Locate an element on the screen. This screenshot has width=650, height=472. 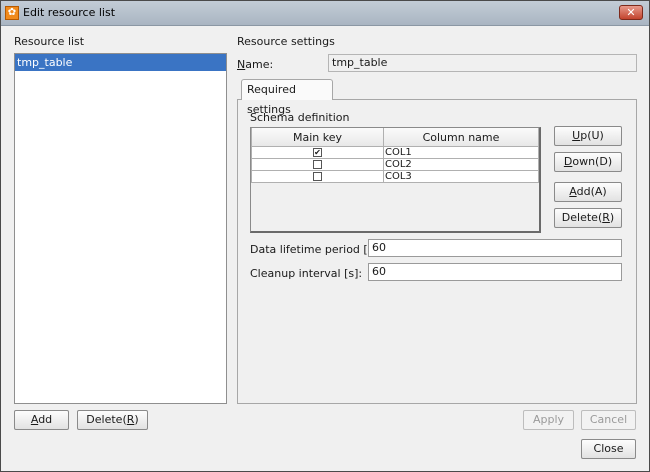
cancel-button: Cancel is located at coordinates (608, 420).